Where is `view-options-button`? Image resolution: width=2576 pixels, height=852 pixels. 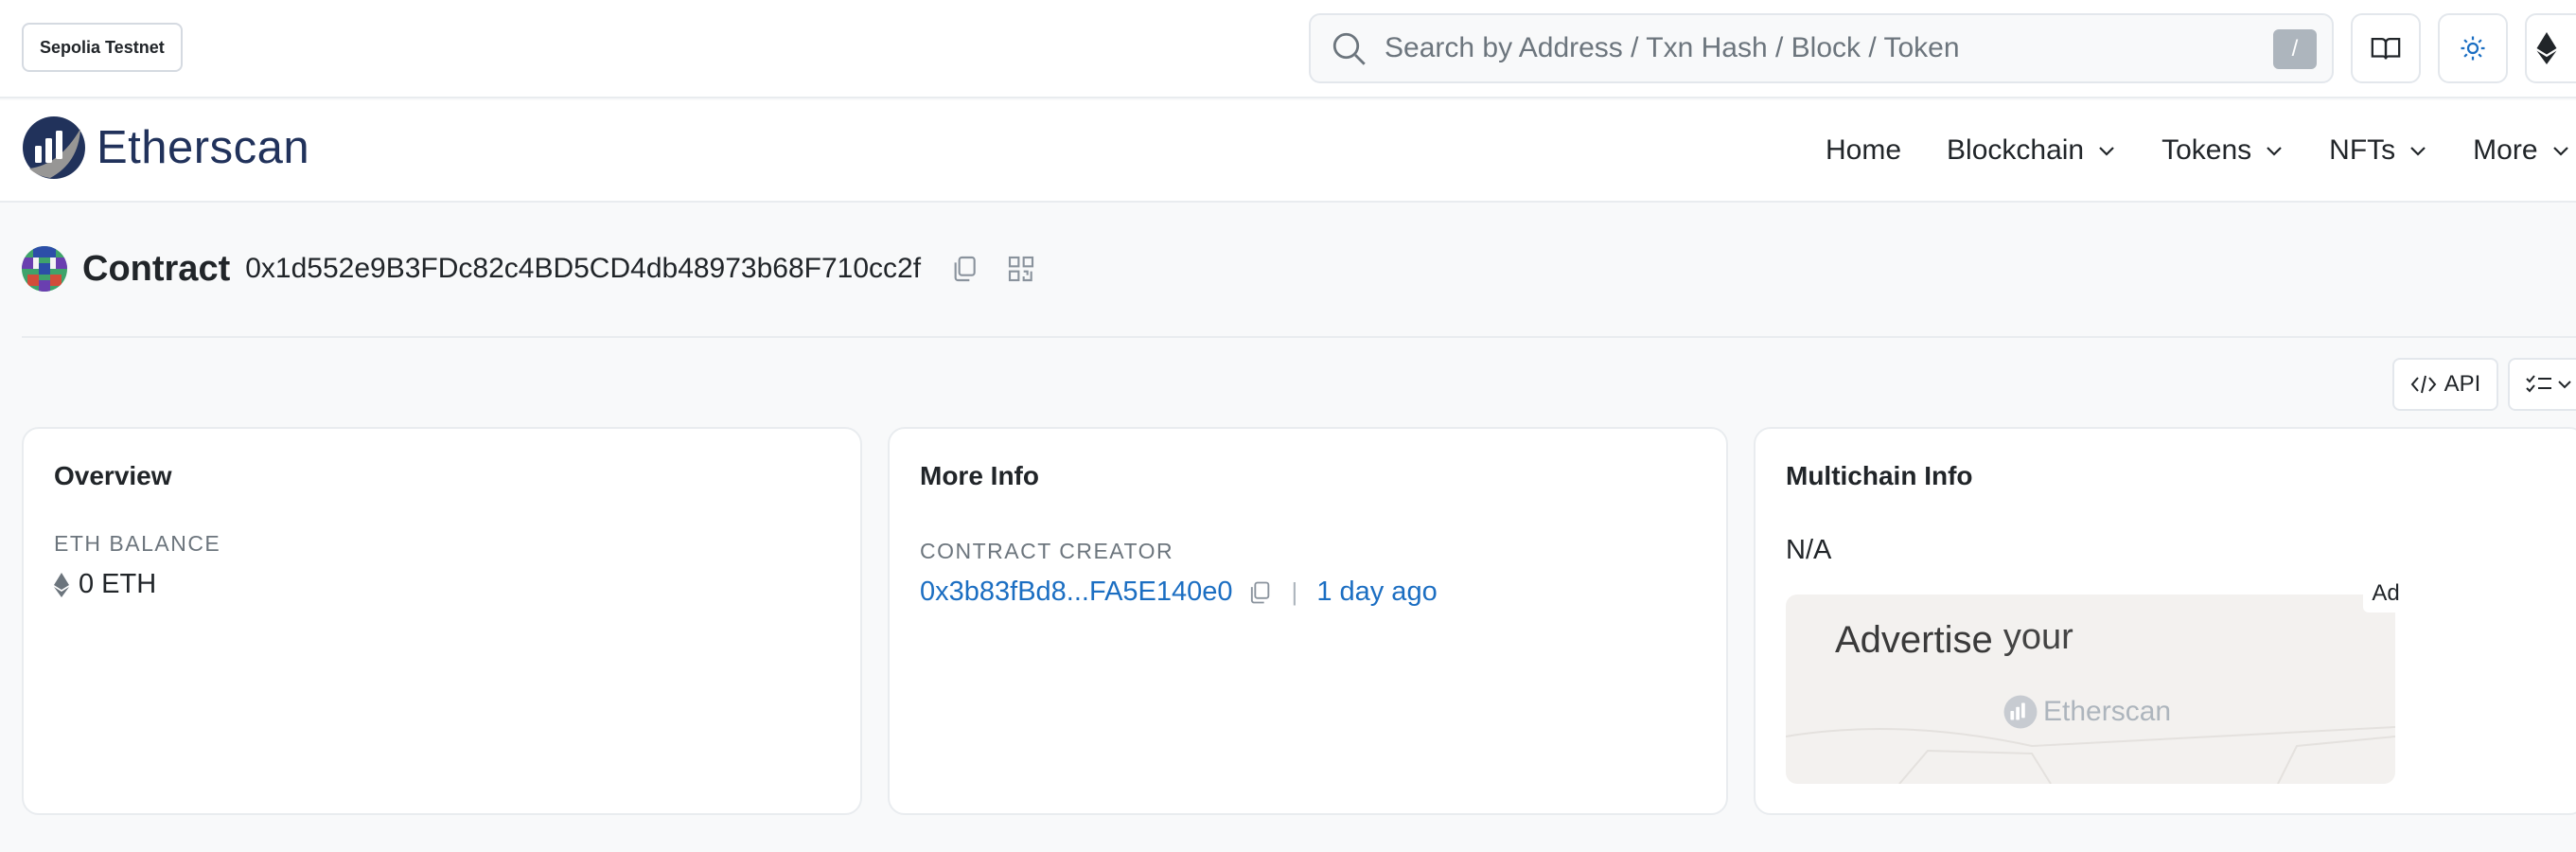 view-options-button is located at coordinates (2542, 384).